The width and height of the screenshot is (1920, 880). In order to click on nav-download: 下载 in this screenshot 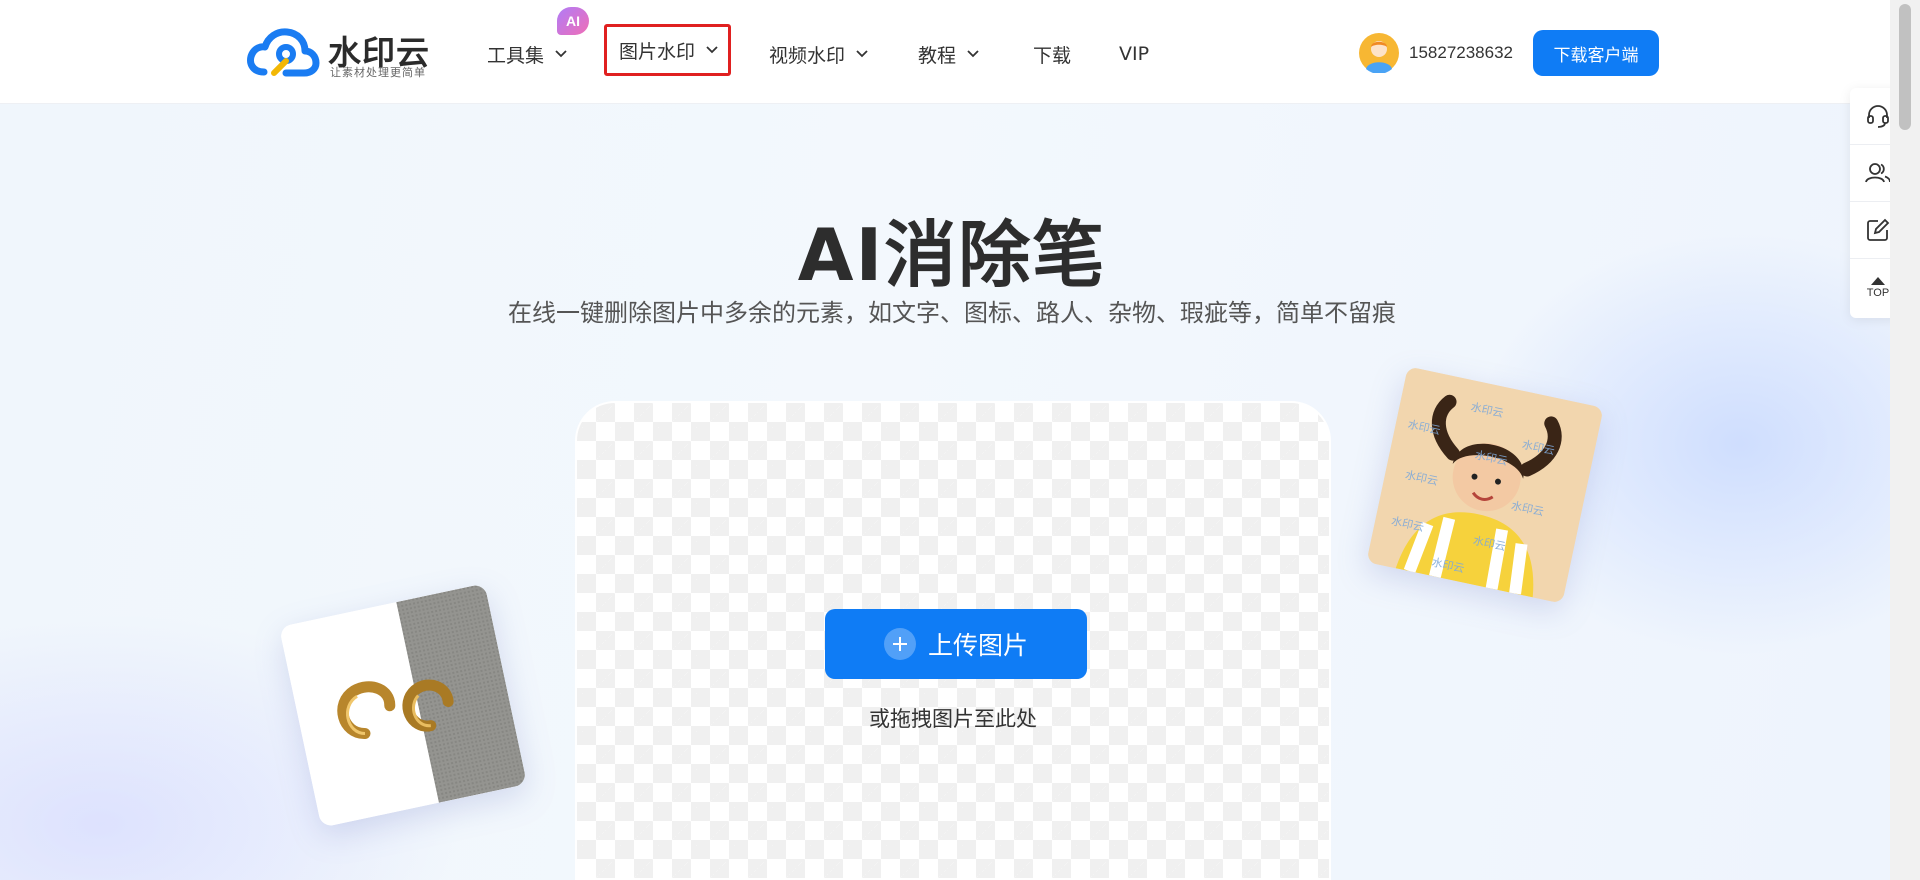, I will do `click(1052, 54)`.